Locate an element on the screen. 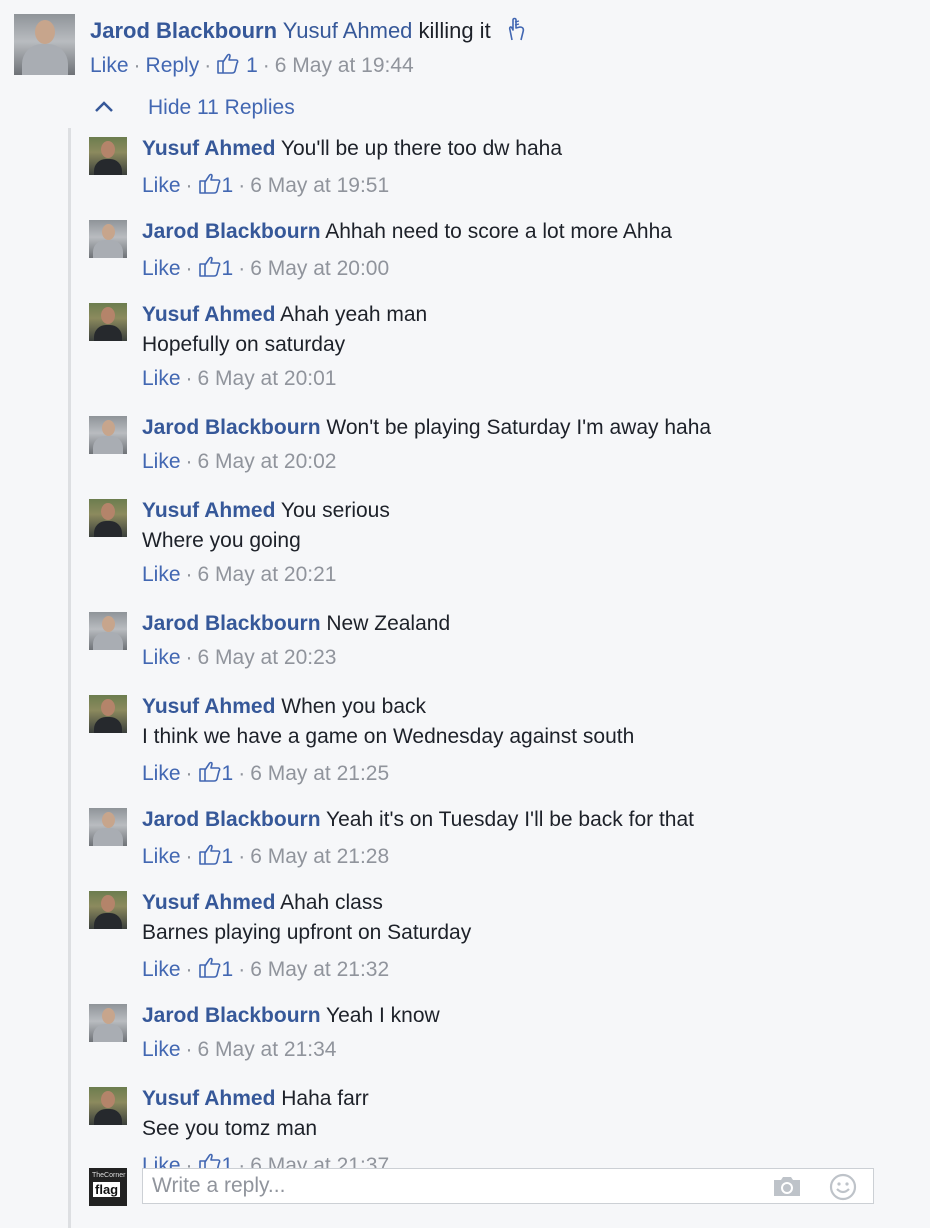 This screenshot has height=1228, width=930. reply-text-line: Ahah yeah man is located at coordinates (354, 314).